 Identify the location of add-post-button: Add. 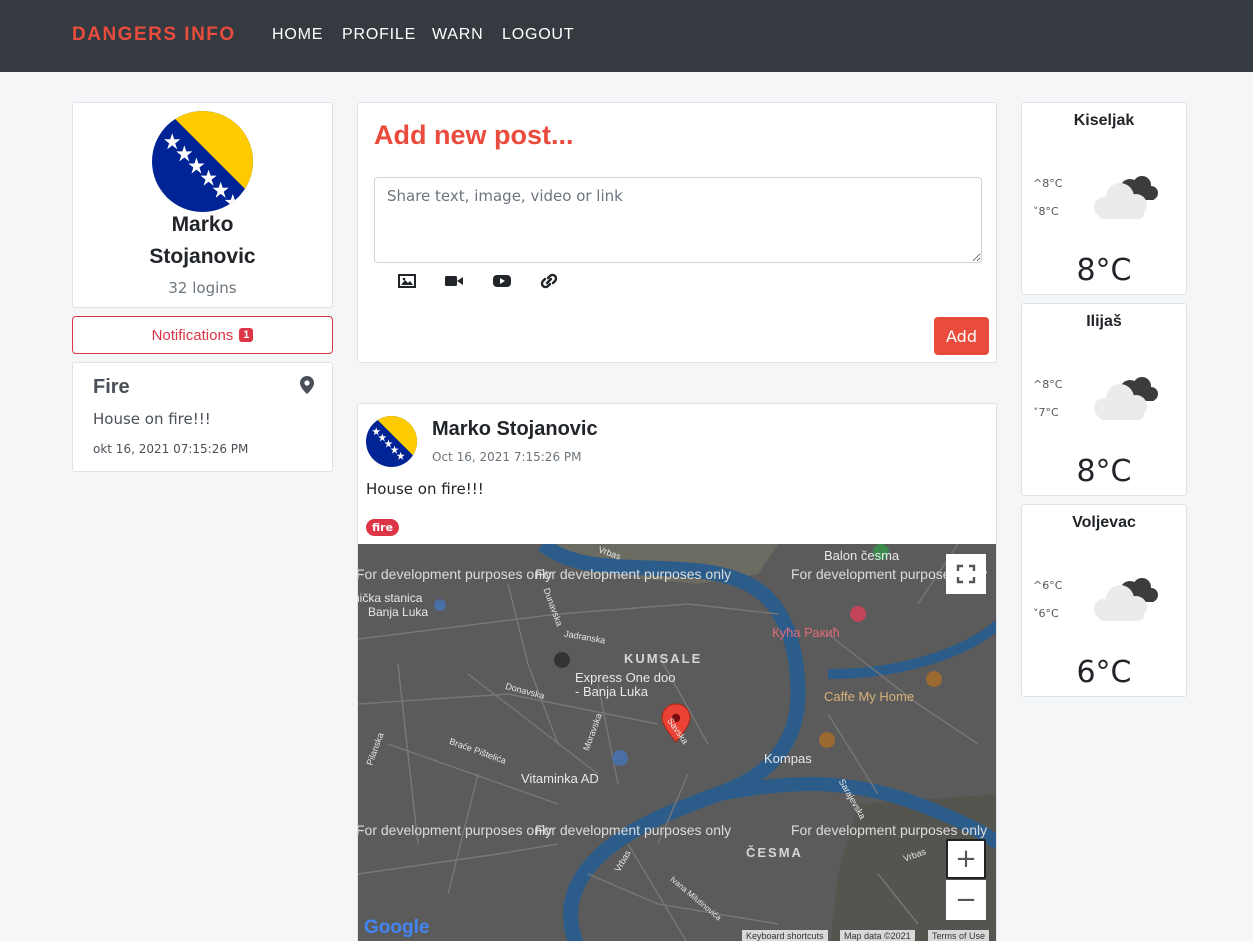
(961, 336).